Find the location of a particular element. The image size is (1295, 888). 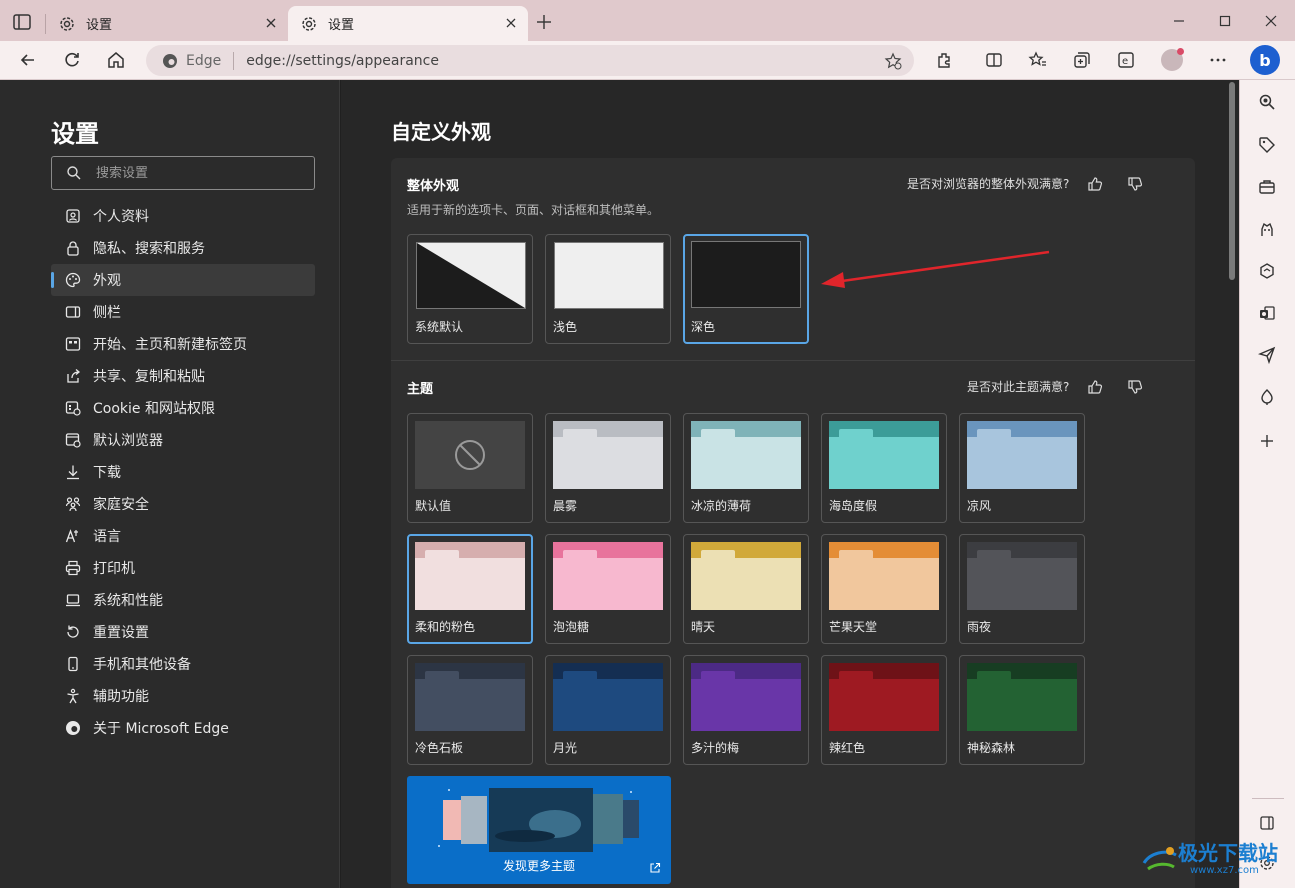

tab-actions-icon is located at coordinates (22, 22).